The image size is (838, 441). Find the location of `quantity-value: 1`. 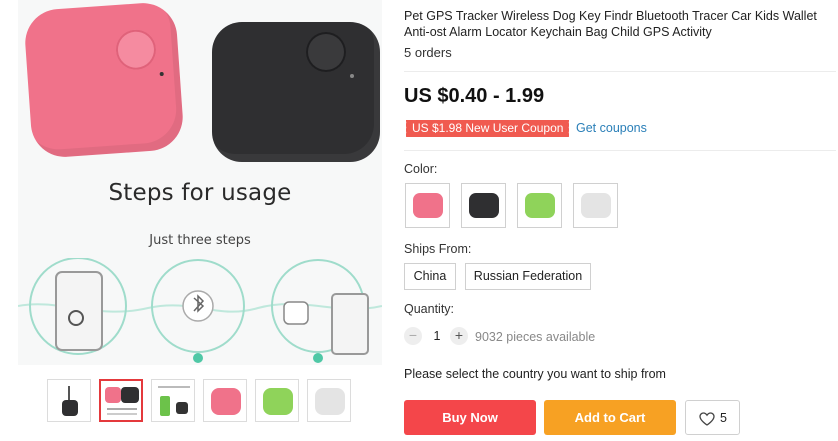

quantity-value: 1 is located at coordinates (437, 336).